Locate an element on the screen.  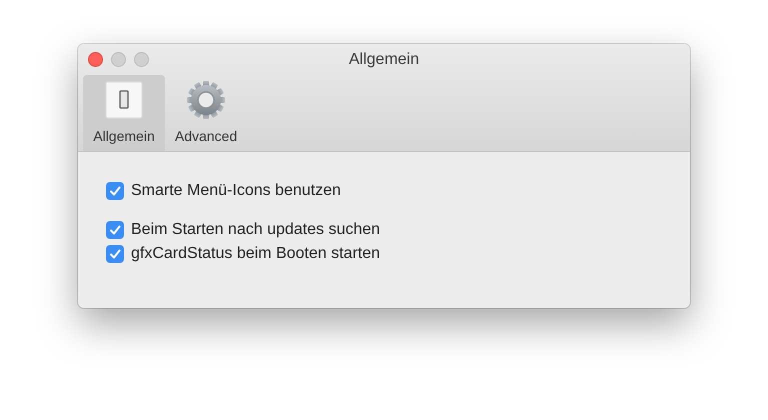
checkbox-label: gfxCardStatus beim Booten starten is located at coordinates (255, 254).